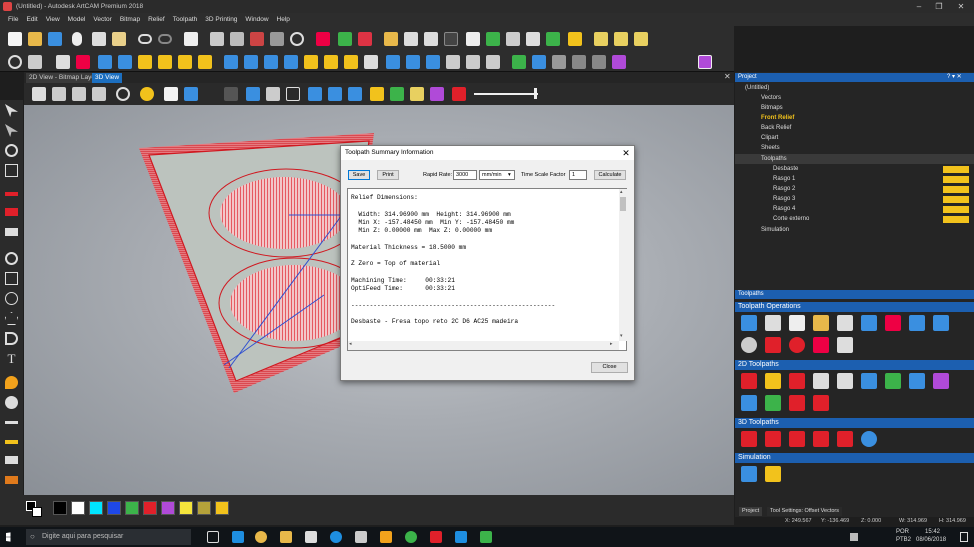 This screenshot has height=547, width=974. Describe the element at coordinates (821, 323) in the screenshot. I see `toolpath-folder-icon` at that location.